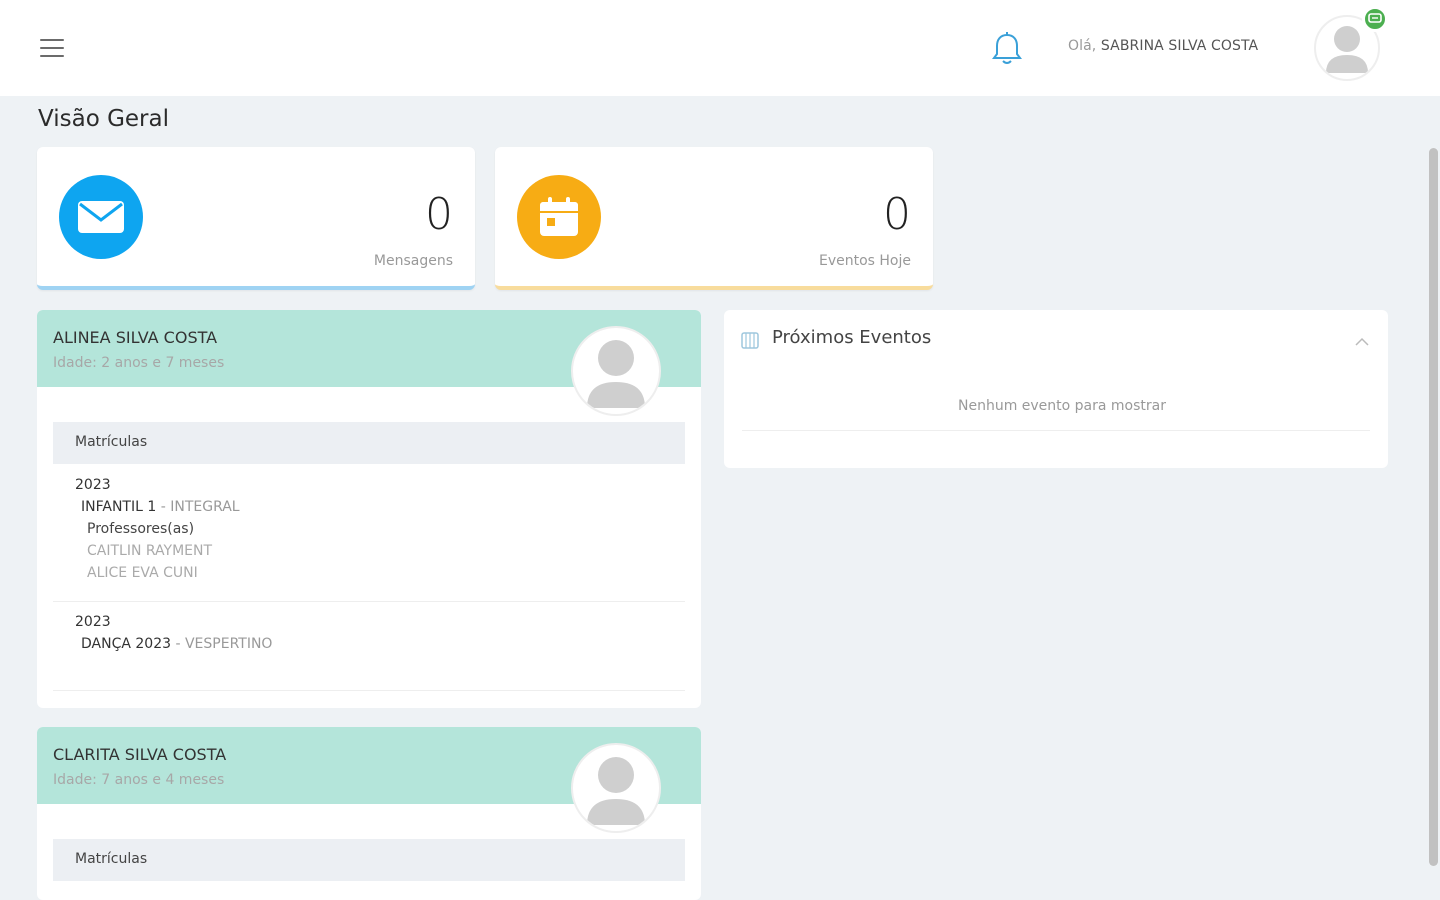 The width and height of the screenshot is (1440, 900). I want to click on scrollbar-thumb, so click(1433, 507).